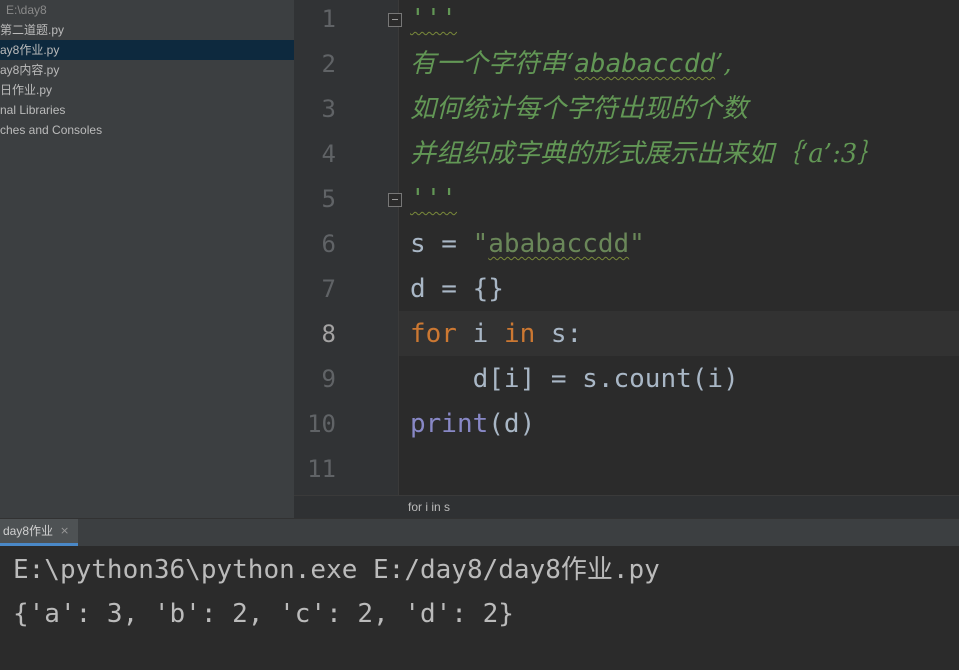  What do you see at coordinates (328, 289) in the screenshot?
I see `line-number: 7` at bounding box center [328, 289].